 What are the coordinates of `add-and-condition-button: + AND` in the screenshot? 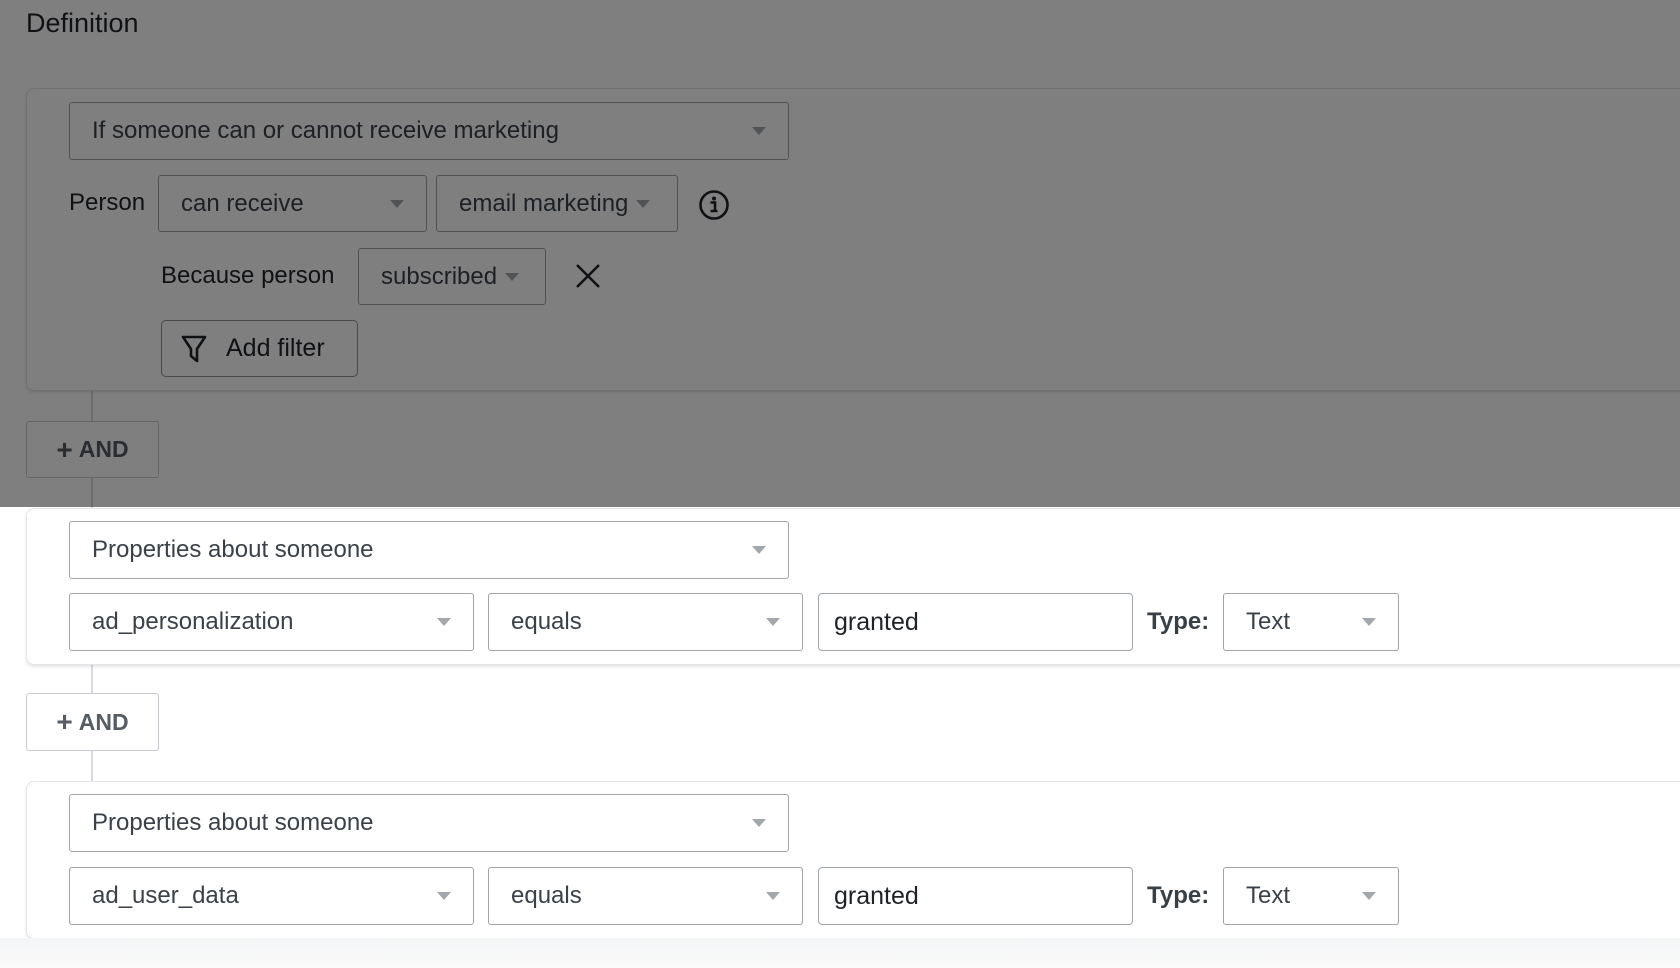 It's located at (92, 722).